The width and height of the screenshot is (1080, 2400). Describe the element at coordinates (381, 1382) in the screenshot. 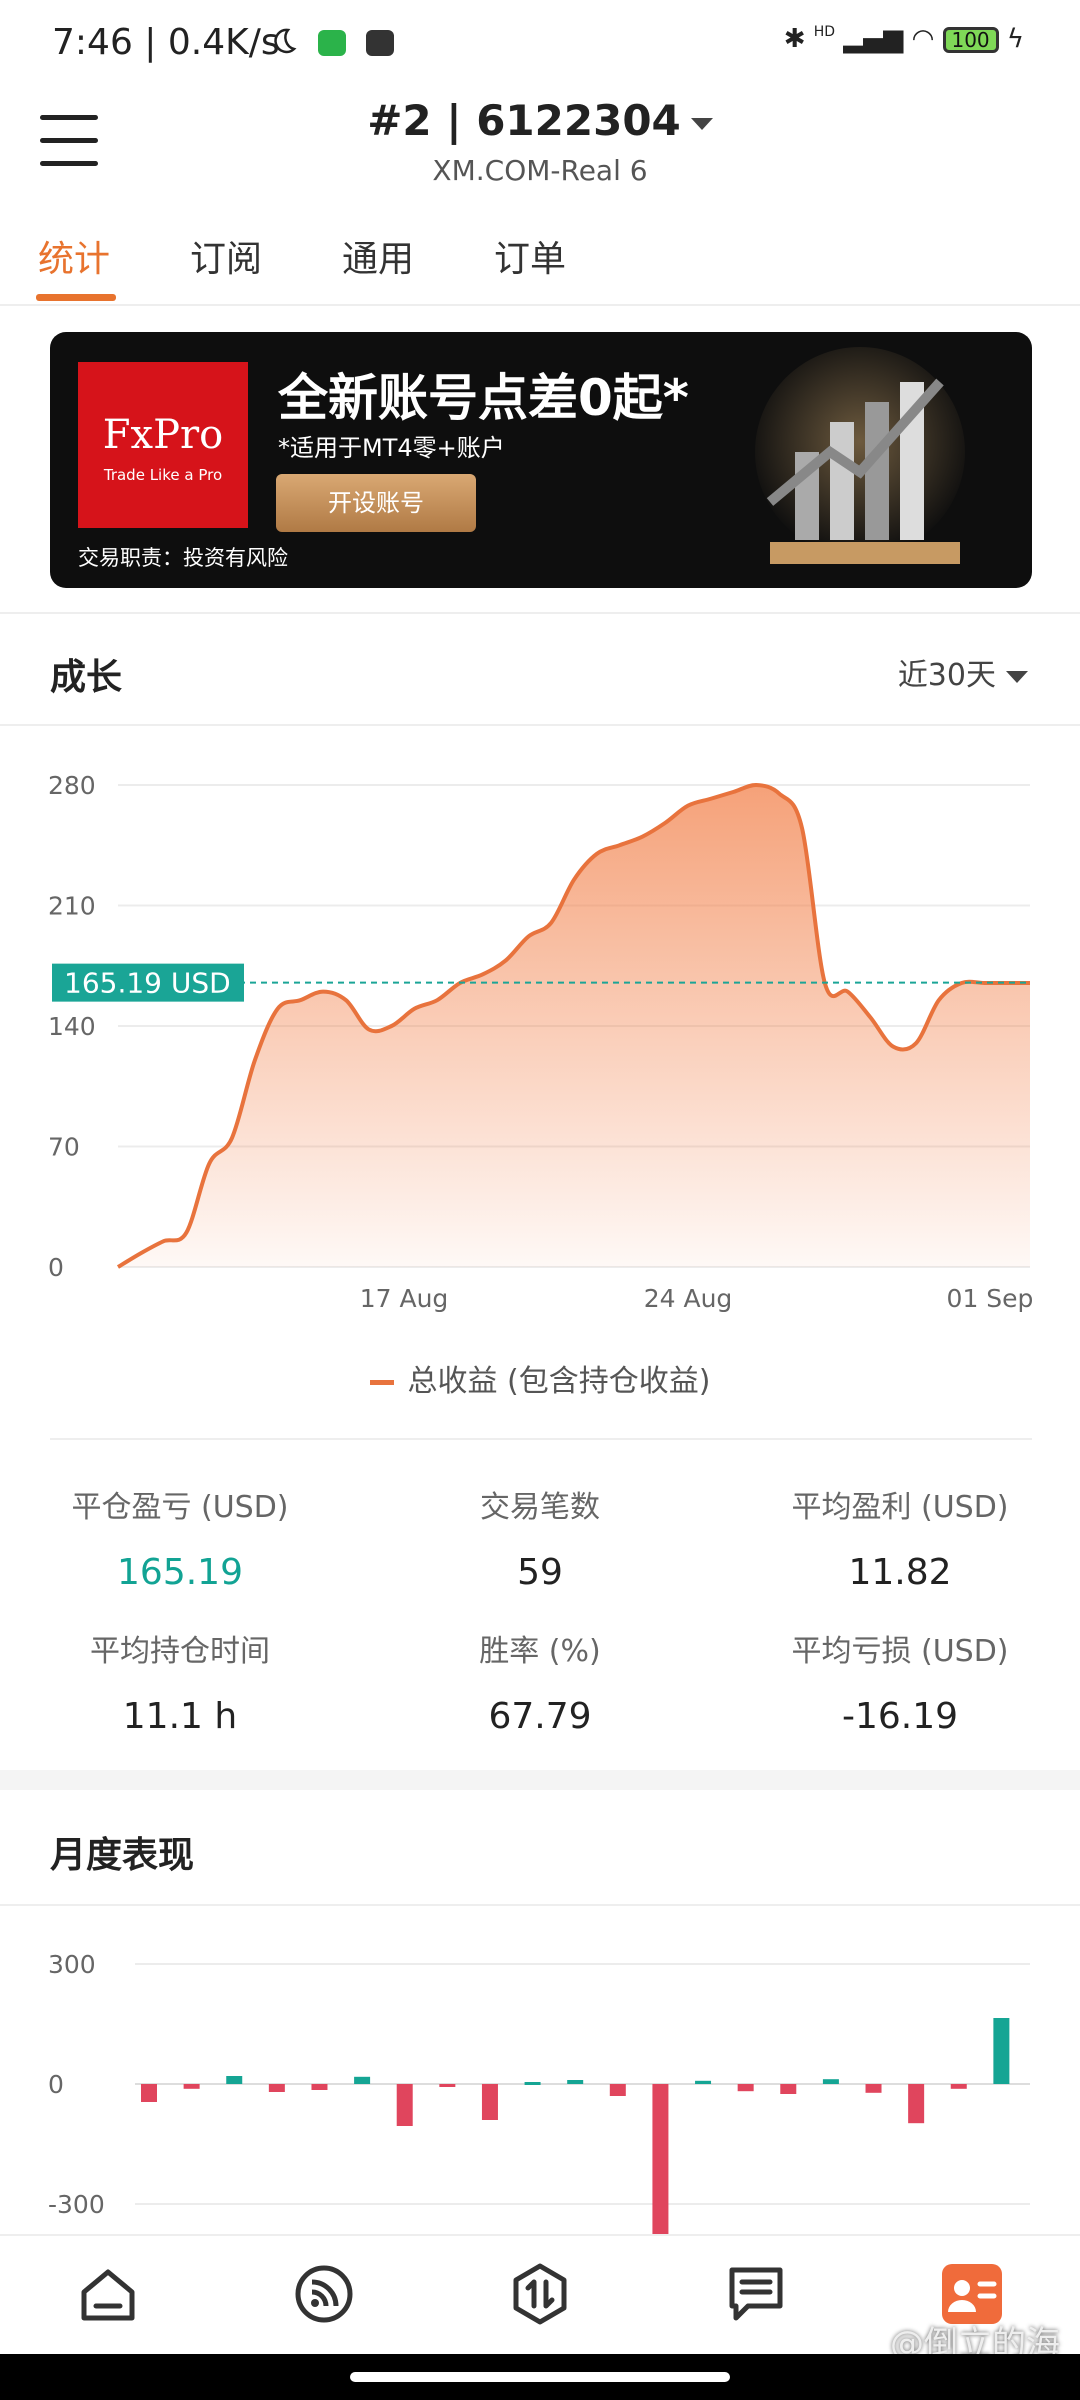

I see `legend-swatch` at that location.